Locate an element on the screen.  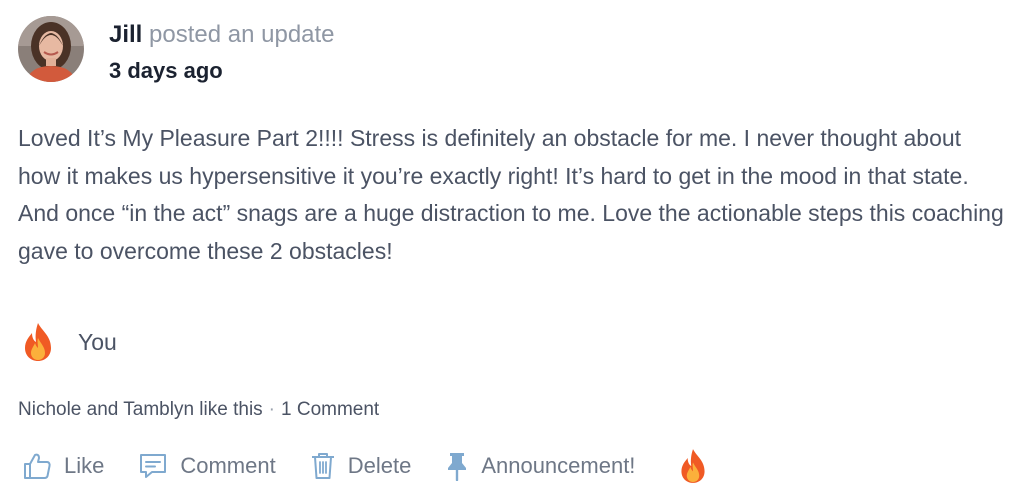
author-name: Jill is located at coordinates (125, 34).